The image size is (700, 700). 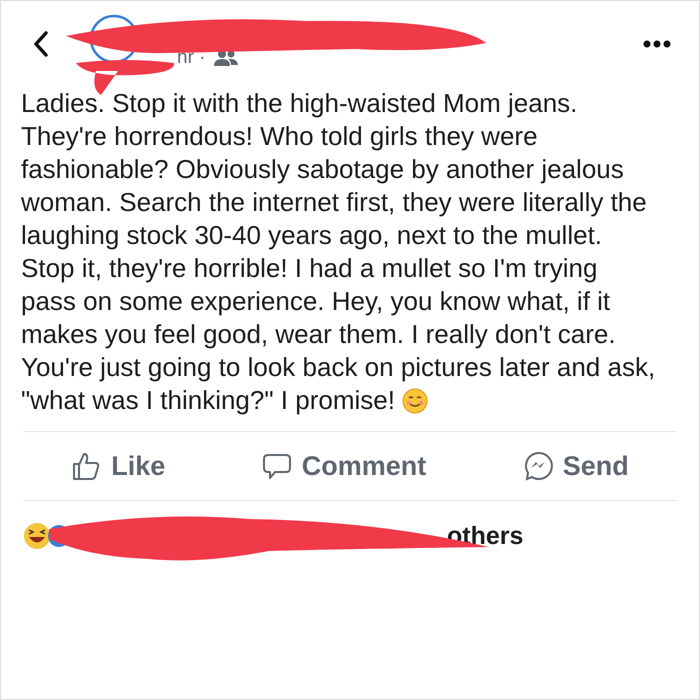 I want to click on smiley-icon, so click(x=415, y=401).